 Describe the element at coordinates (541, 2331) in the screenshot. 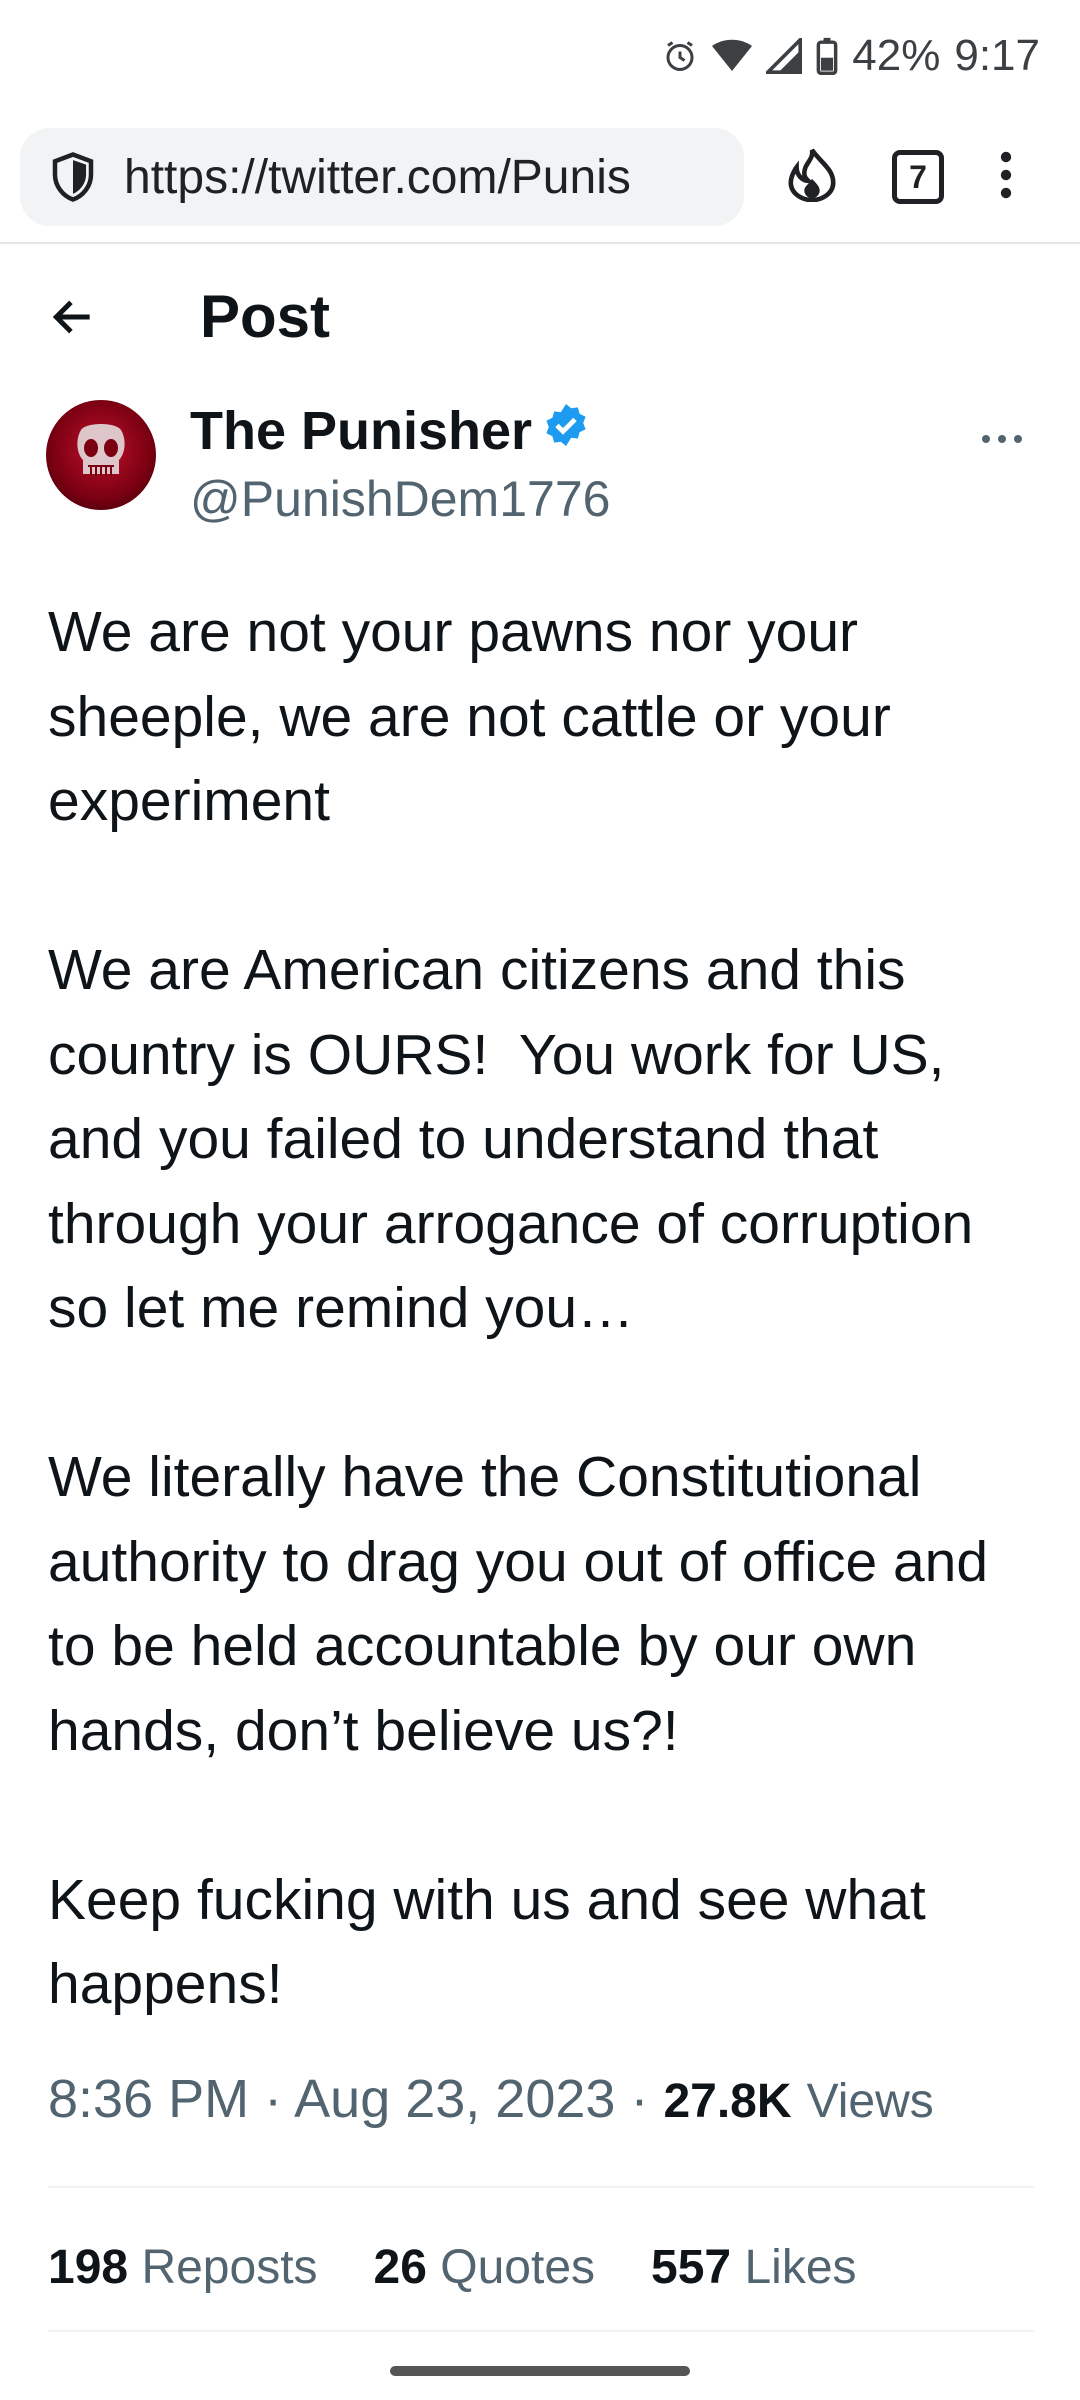

I see `divider-bottom` at that location.